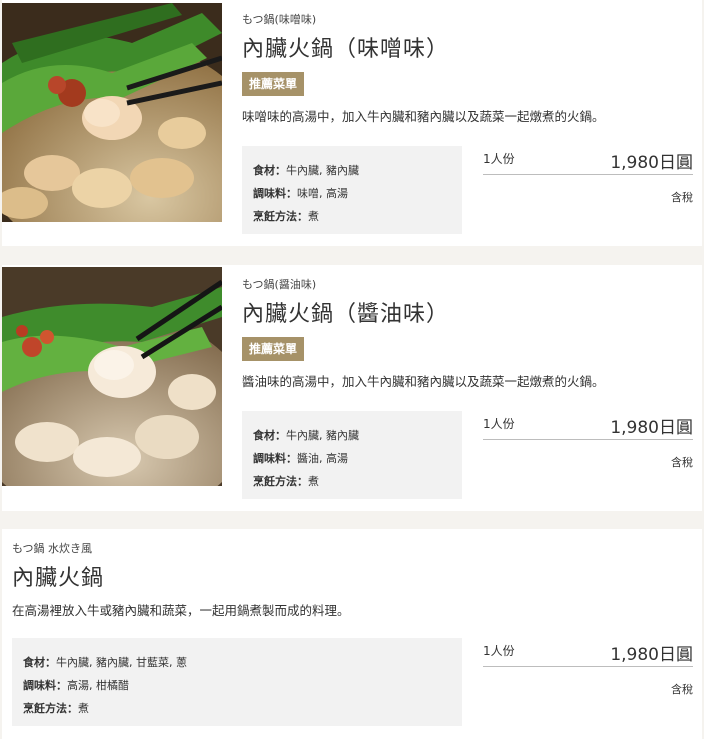 This screenshot has width=704, height=739. I want to click on ingredients-row: 食材：牛內臟, 豬內臟, 甘藍菜, 蔥, so click(242, 662).